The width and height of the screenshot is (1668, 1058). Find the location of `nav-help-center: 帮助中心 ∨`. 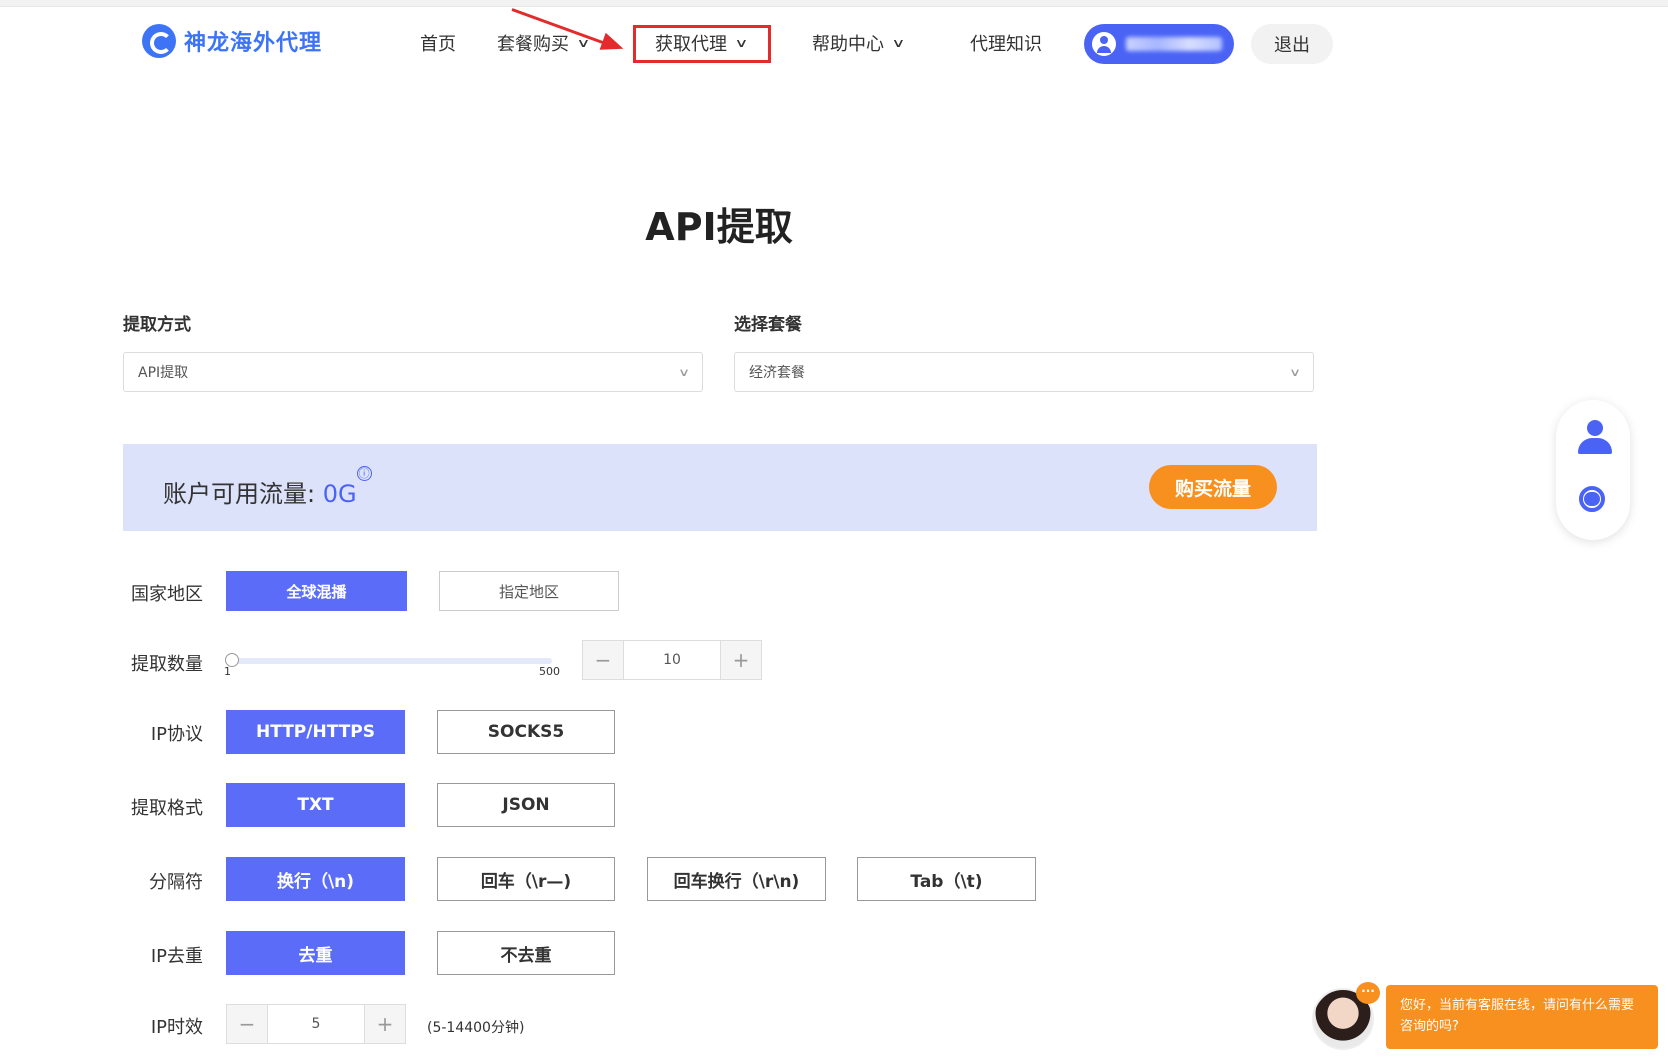

nav-help-center: 帮助中心 ∨ is located at coordinates (859, 43).